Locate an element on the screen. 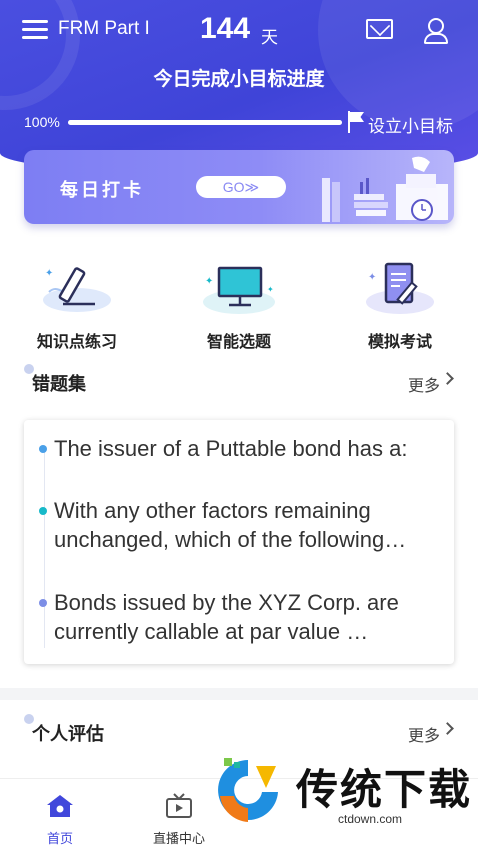 The image size is (478, 850). progress-bar is located at coordinates (205, 122).